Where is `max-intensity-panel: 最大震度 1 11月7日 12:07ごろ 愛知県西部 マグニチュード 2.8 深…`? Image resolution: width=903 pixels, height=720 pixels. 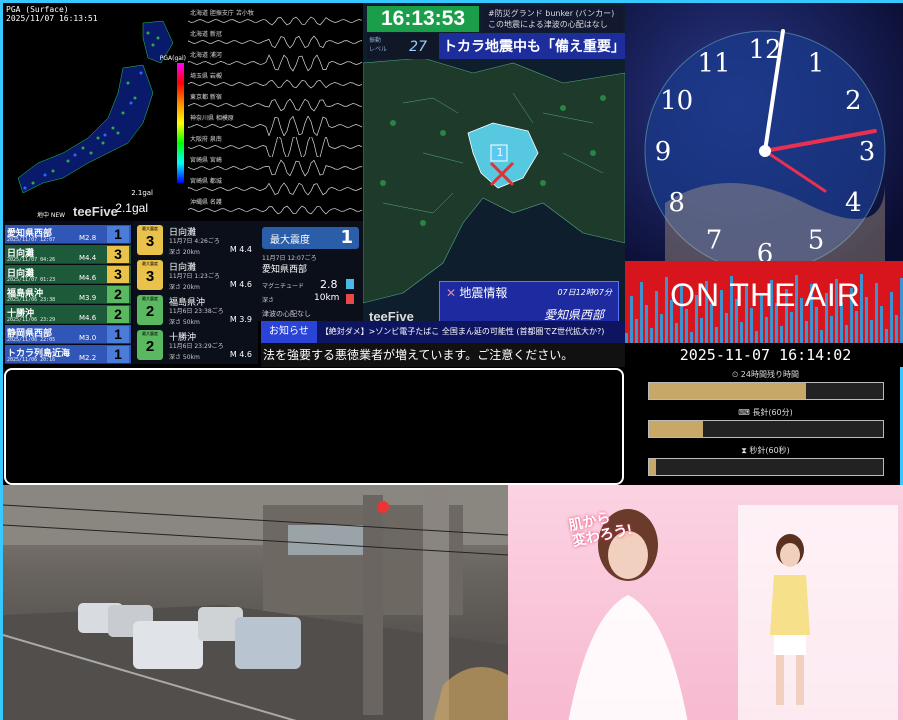 max-intensity-panel: 最大震度 1 11月7日 12:07ごろ 愛知県西部 マグニチュード 2.8 深… is located at coordinates (310, 271).